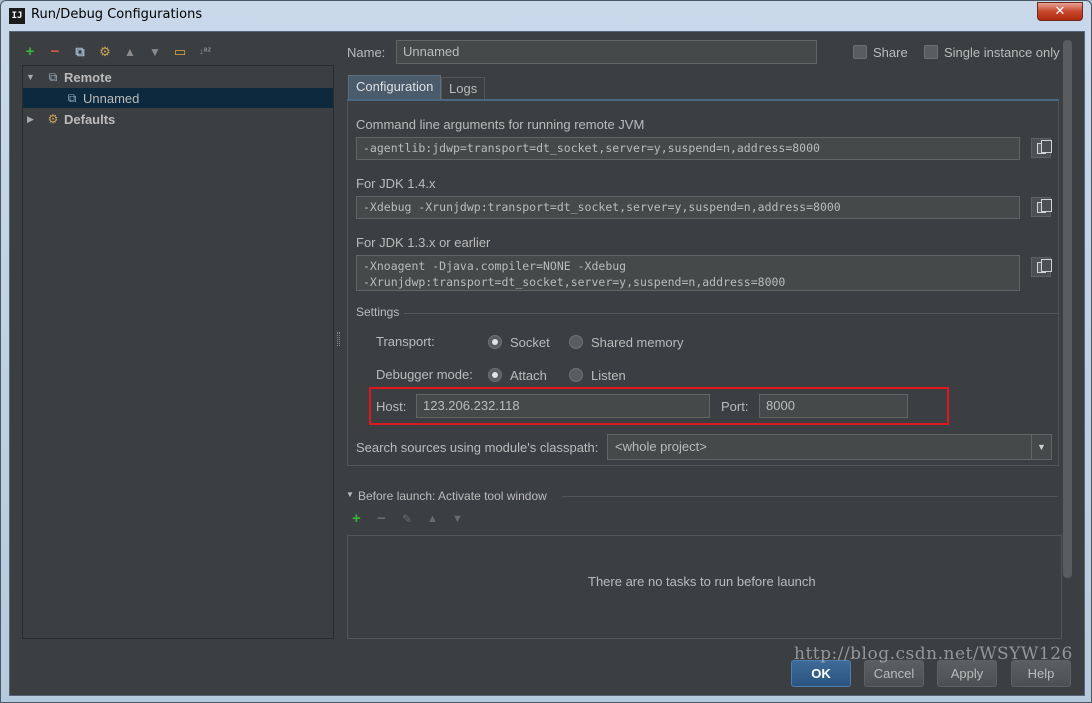 The height and width of the screenshot is (703, 1092). I want to click on move-task-up-icon: ▲, so click(432, 519).